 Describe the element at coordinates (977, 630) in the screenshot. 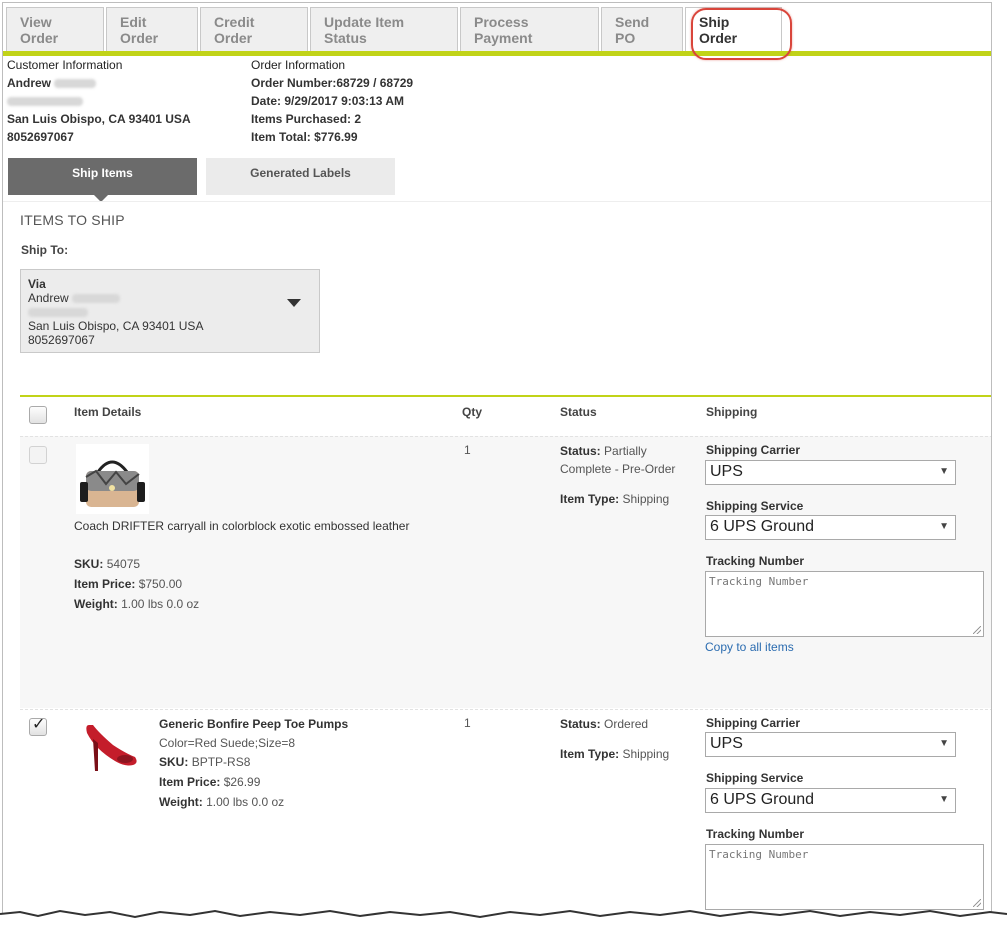

I see `resize-handle-icon` at that location.